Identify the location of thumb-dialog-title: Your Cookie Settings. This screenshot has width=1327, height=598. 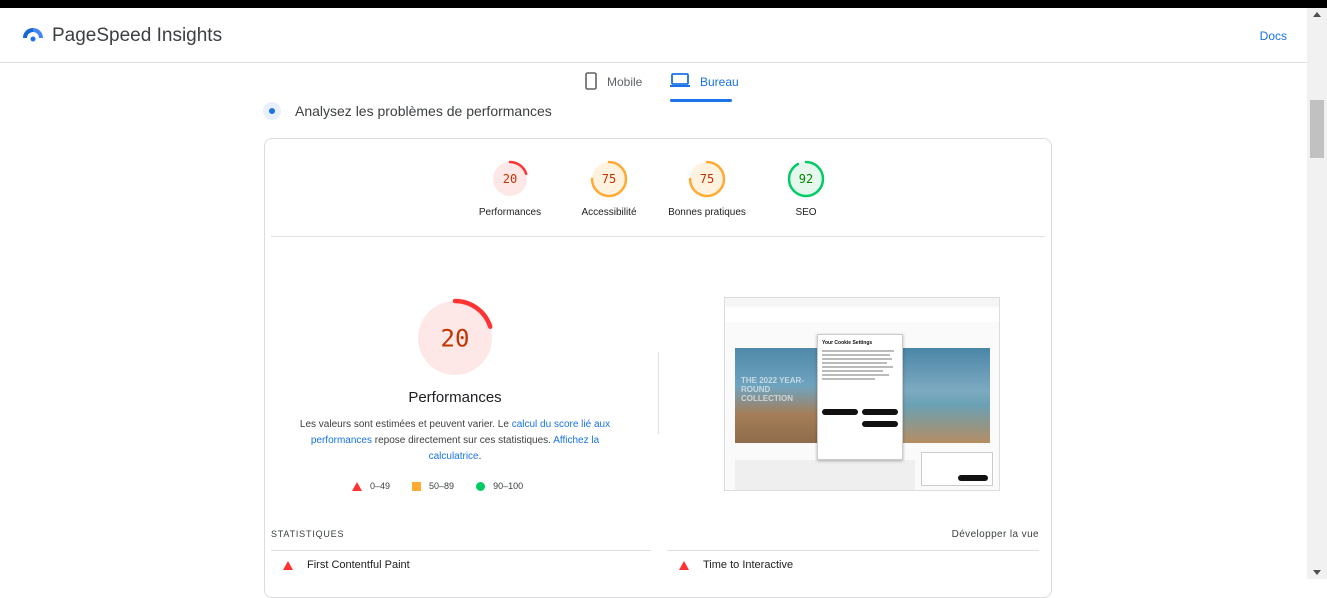
(847, 343).